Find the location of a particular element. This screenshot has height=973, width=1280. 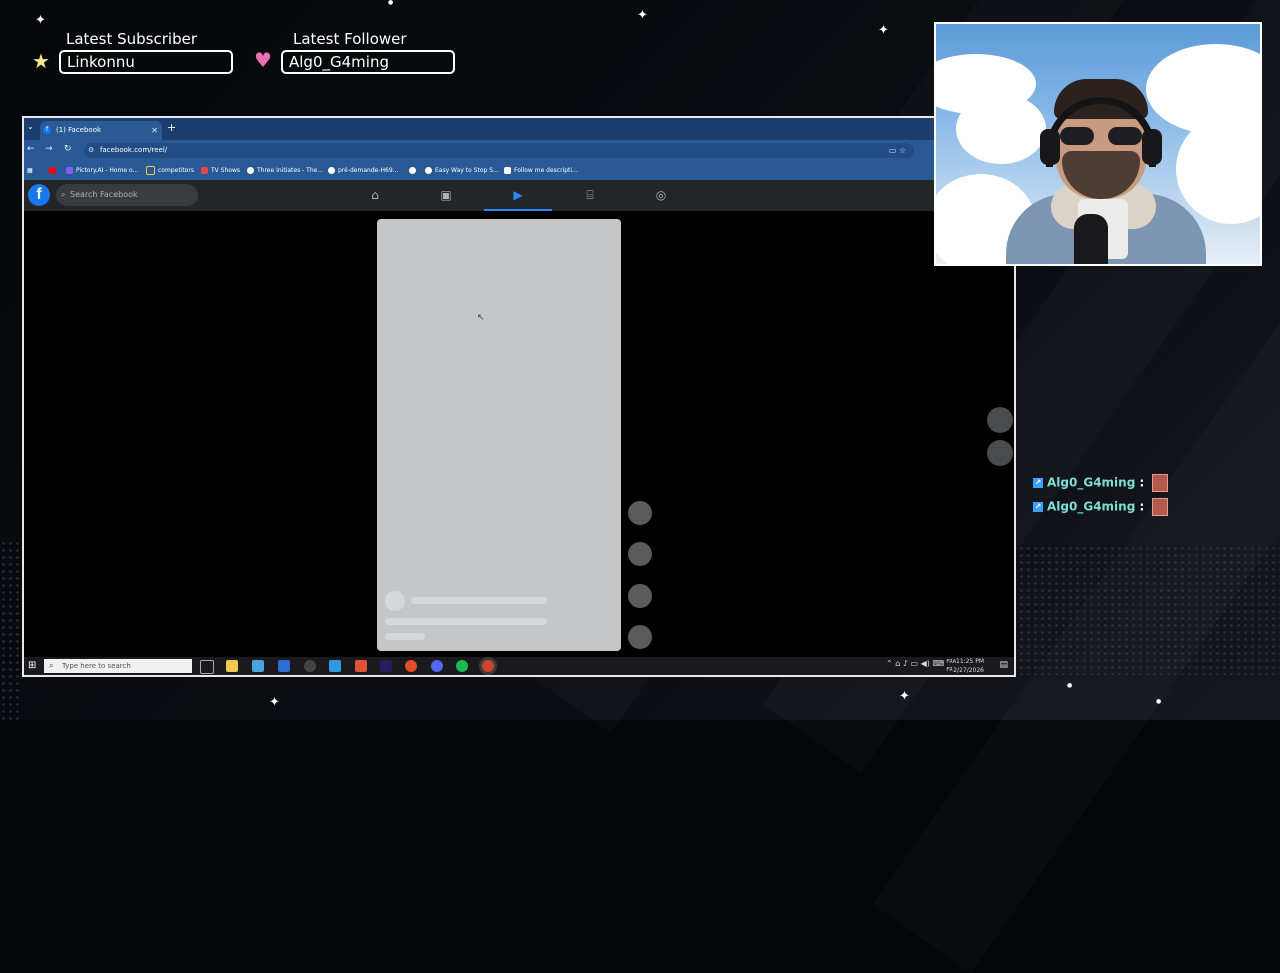

star-icon: ★ is located at coordinates (41, 61).